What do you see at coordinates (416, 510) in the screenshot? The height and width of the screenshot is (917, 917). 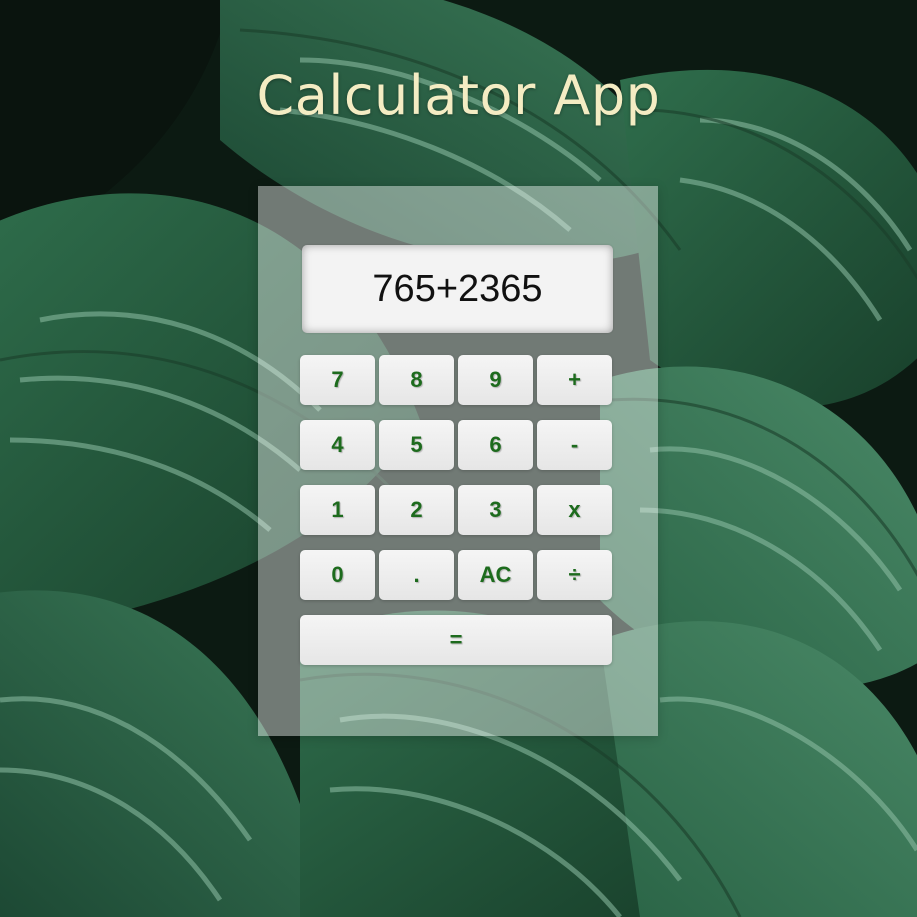 I see `key-2: 2` at bounding box center [416, 510].